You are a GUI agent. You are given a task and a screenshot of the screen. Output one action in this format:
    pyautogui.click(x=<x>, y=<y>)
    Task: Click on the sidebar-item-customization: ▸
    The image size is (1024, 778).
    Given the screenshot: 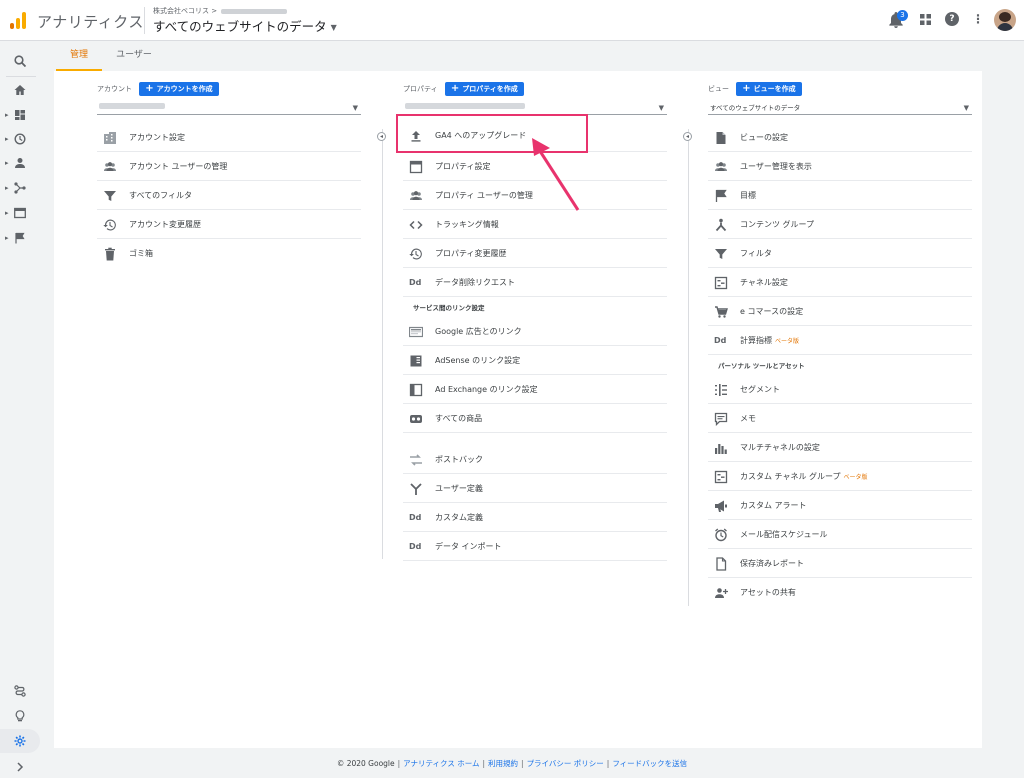 What is the action you would take?
    pyautogui.click(x=20, y=115)
    